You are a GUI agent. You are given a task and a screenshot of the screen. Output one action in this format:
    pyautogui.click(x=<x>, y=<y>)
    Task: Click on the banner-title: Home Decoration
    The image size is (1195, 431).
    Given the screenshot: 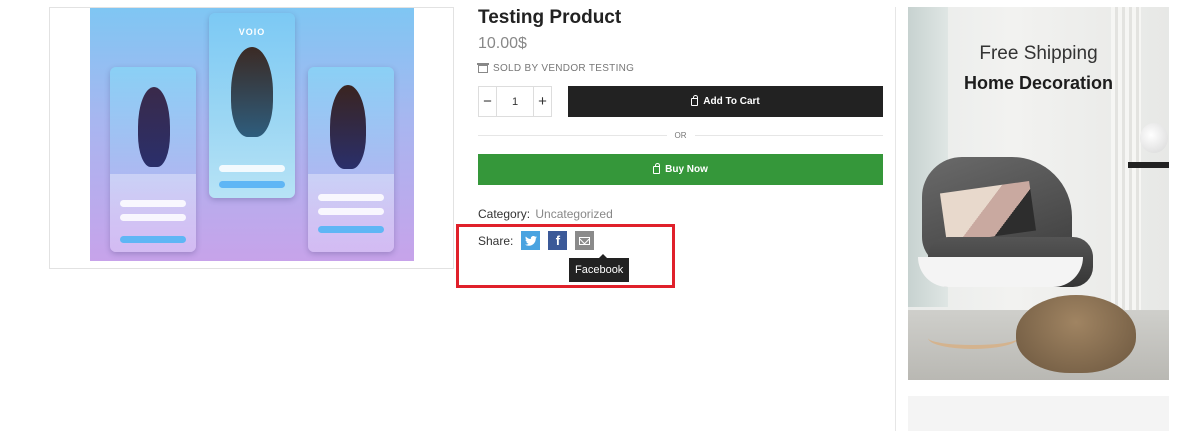 What is the action you would take?
    pyautogui.click(x=1038, y=83)
    